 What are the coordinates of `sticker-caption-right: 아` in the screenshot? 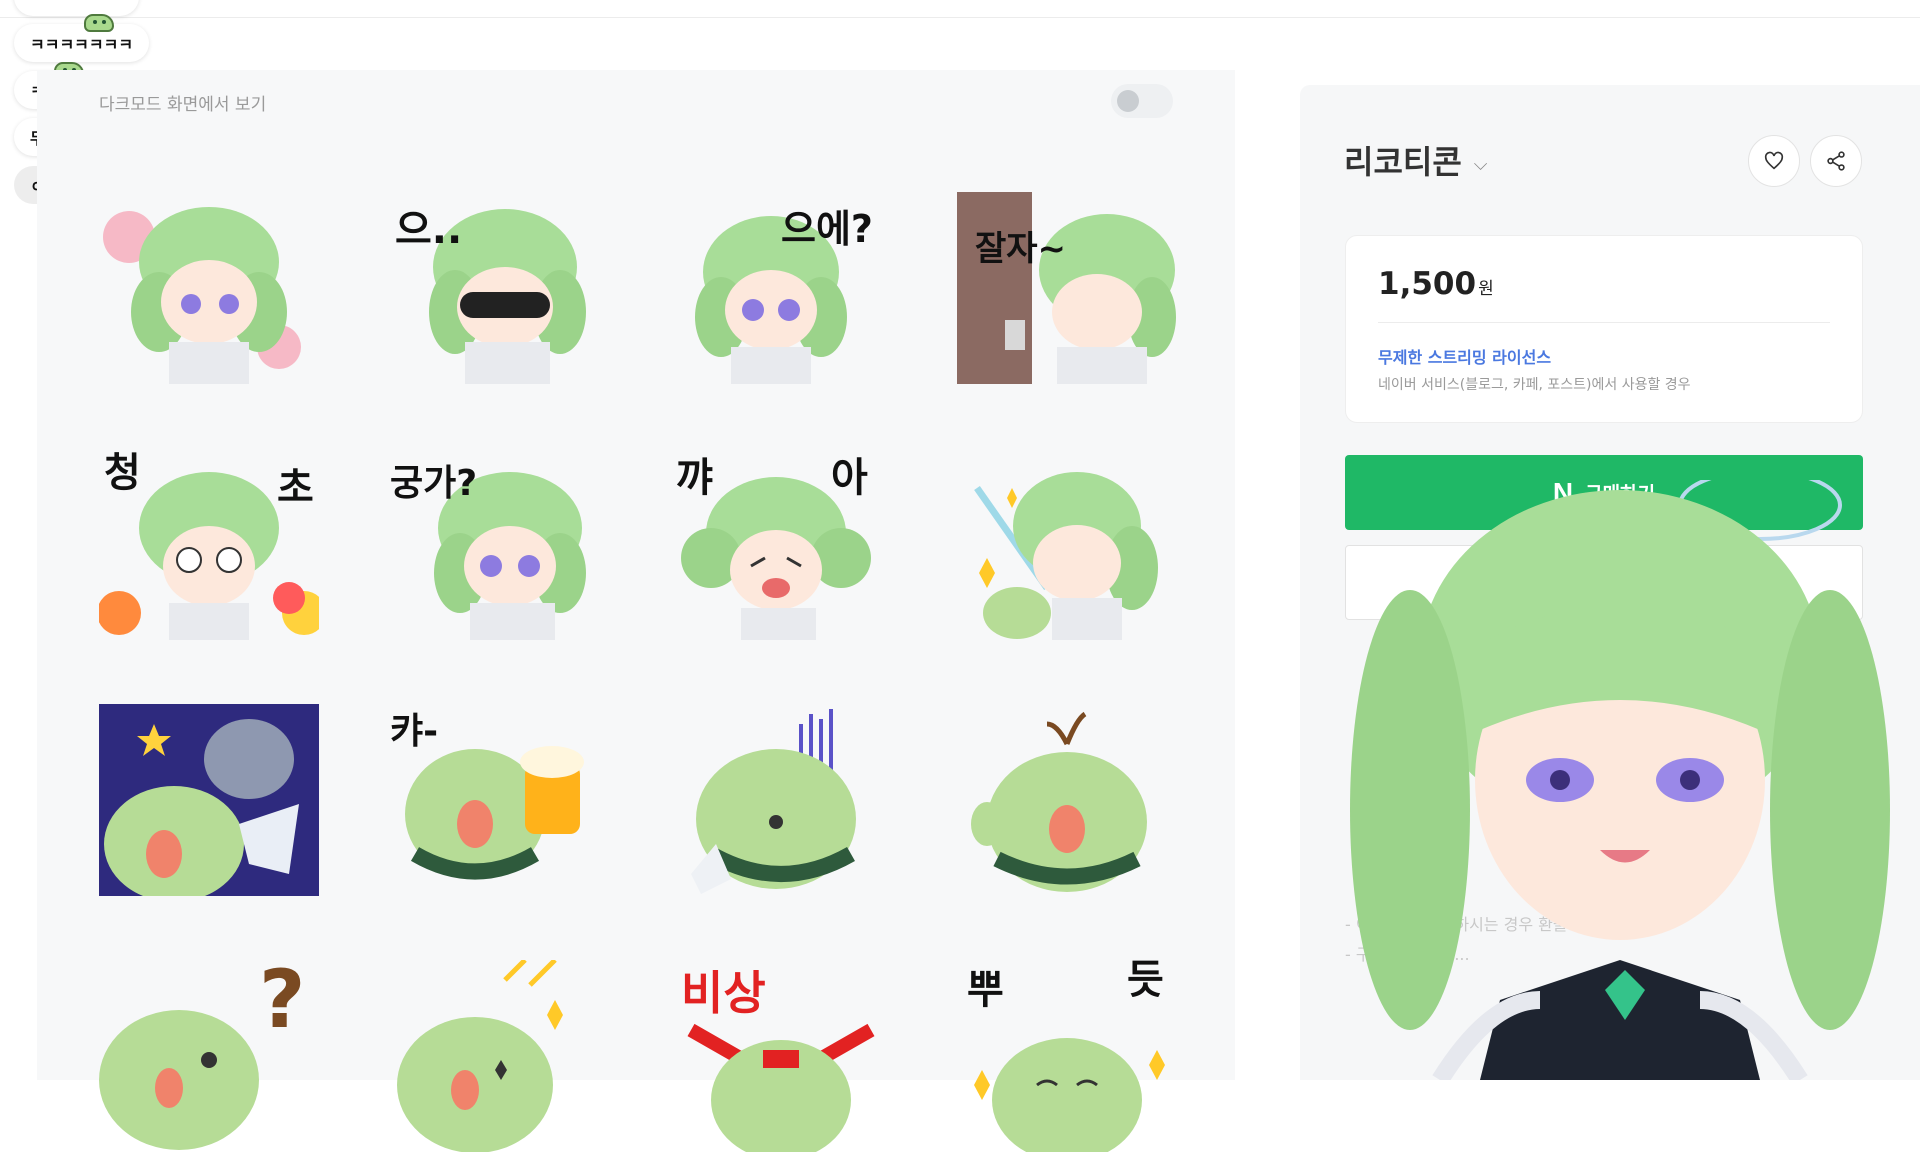 It's located at (849, 478).